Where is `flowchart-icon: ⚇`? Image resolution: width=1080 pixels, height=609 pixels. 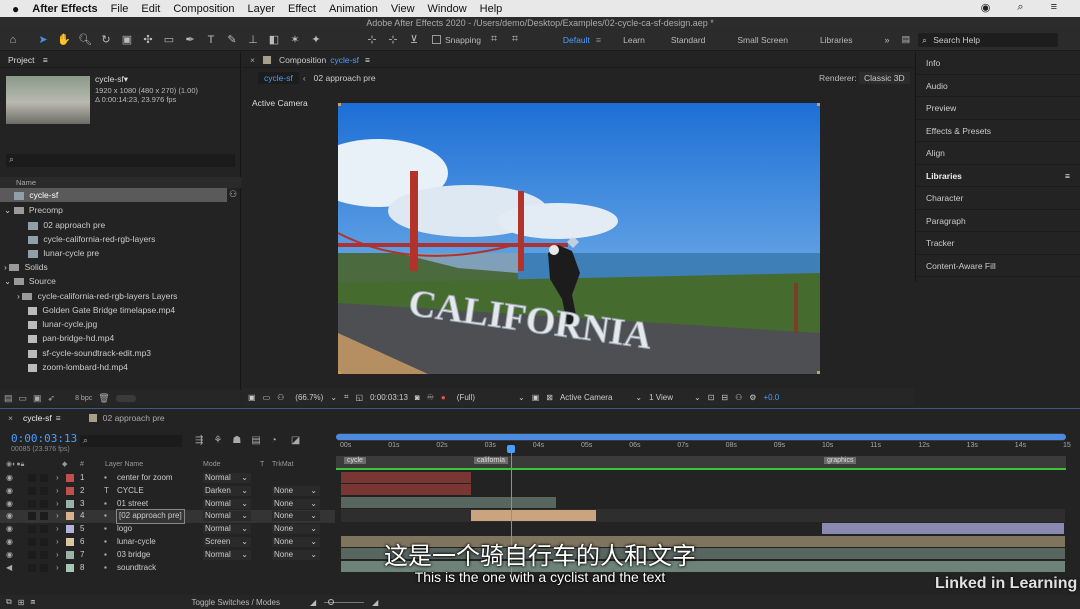 flowchart-icon: ⚇ is located at coordinates (233, 194).